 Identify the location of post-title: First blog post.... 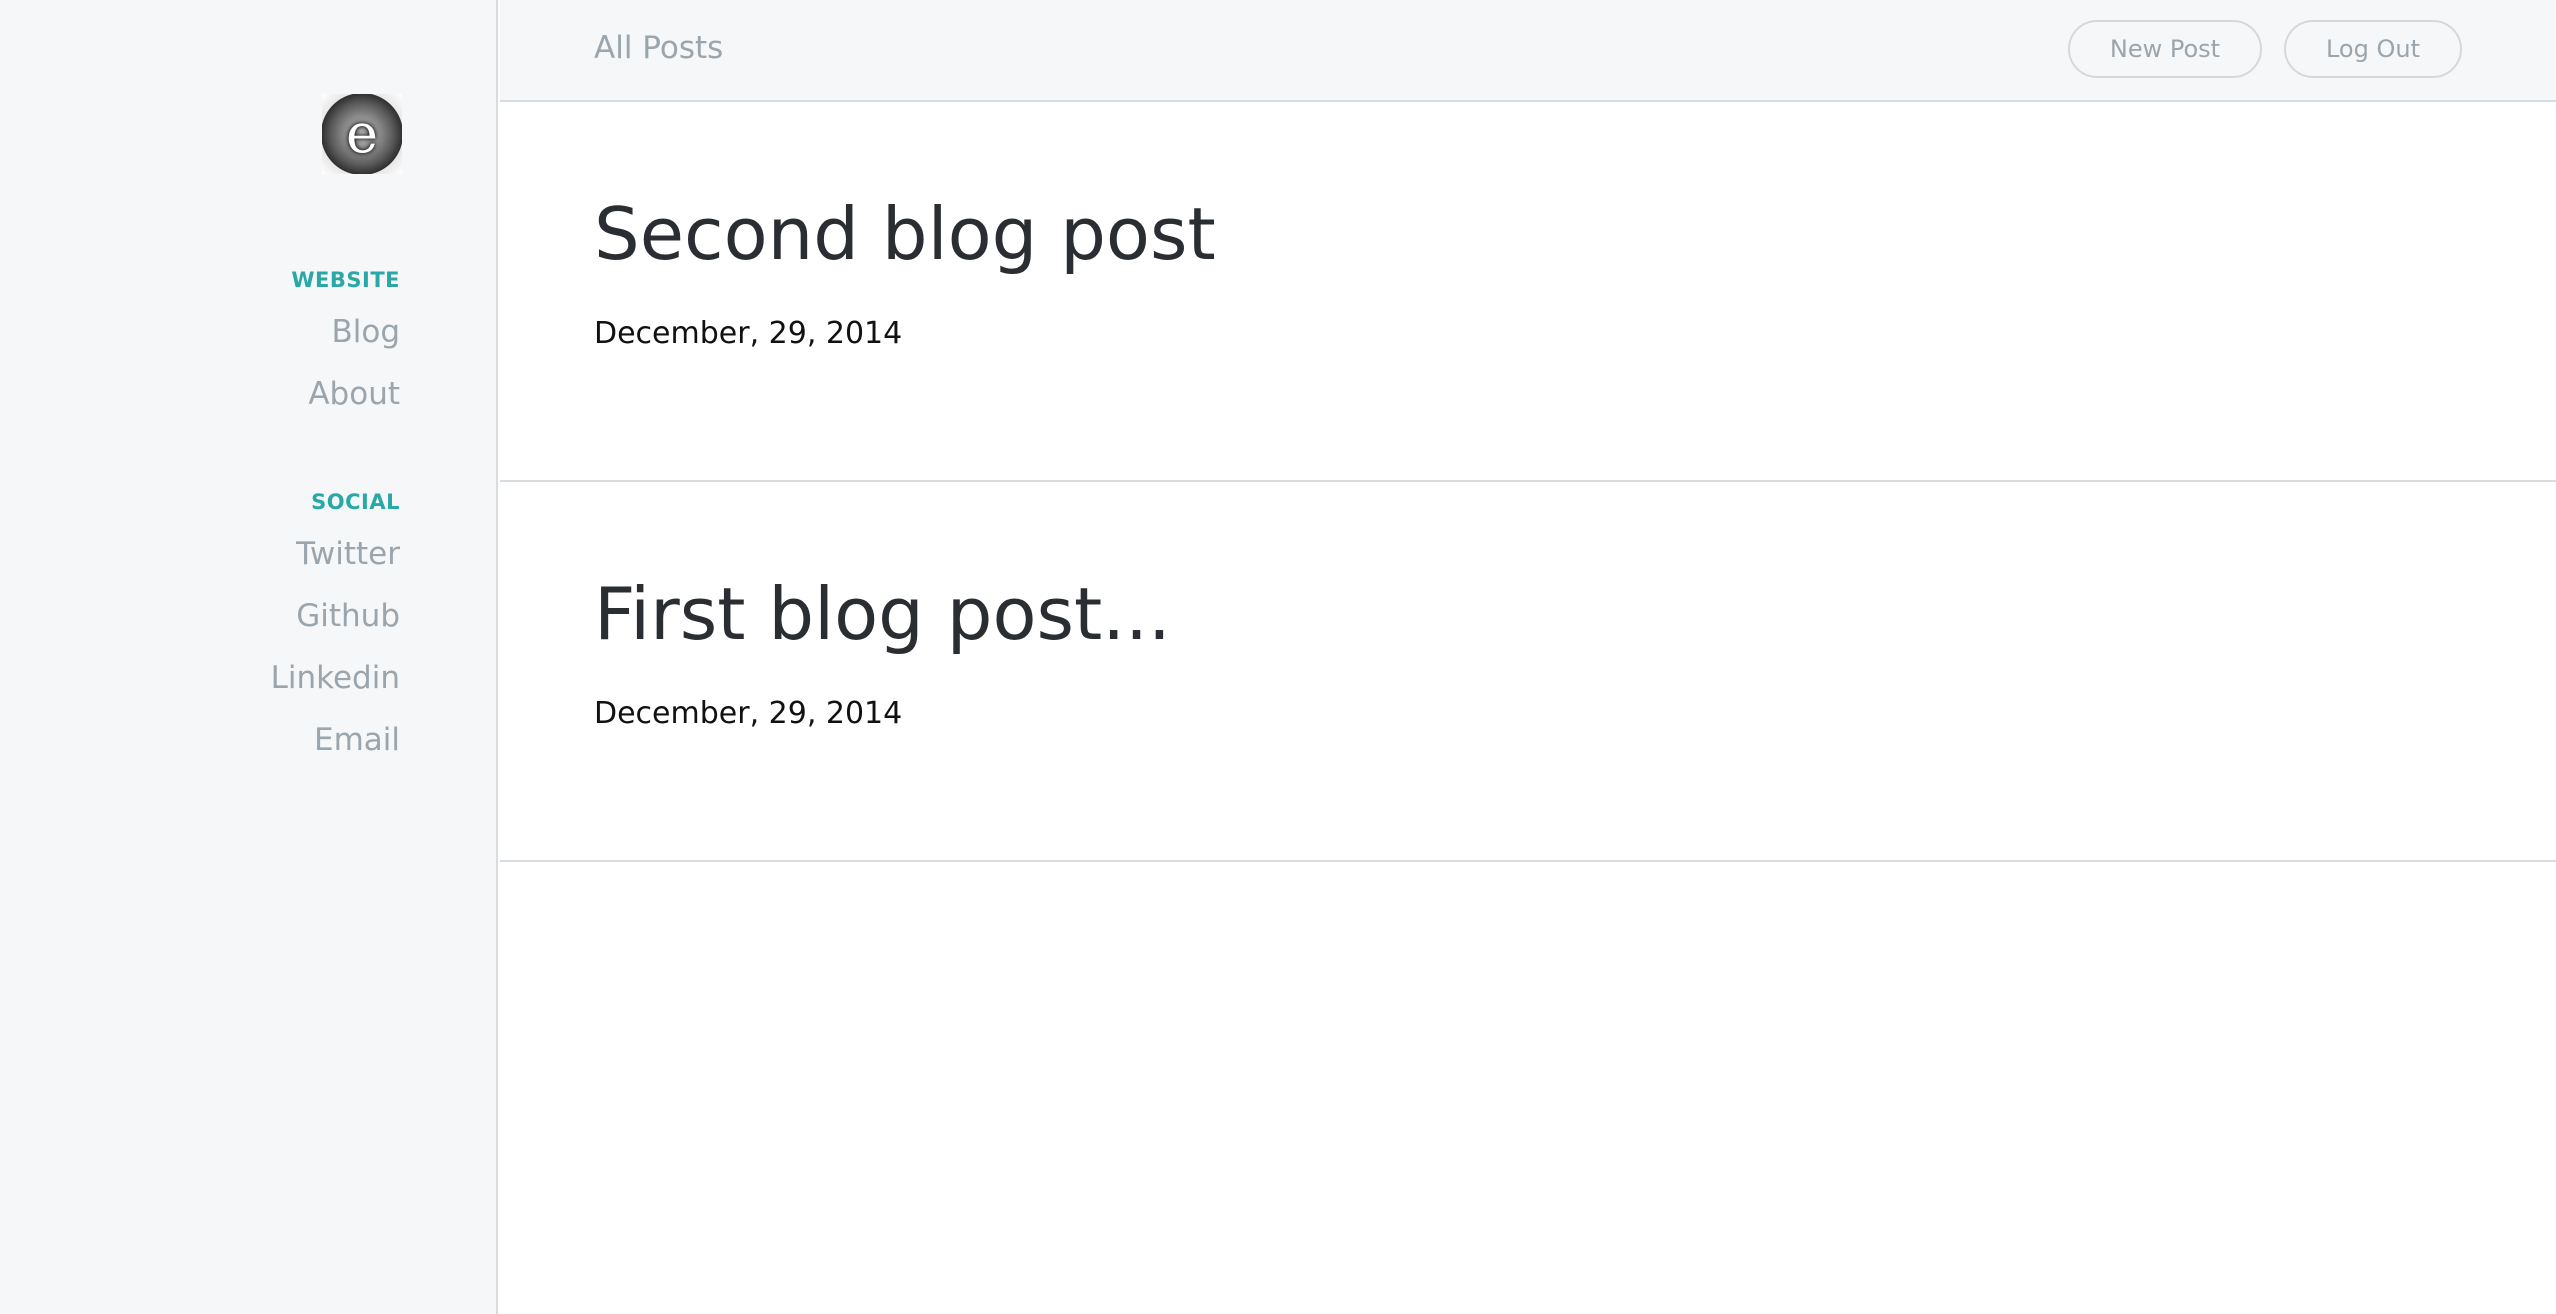
(882, 614).